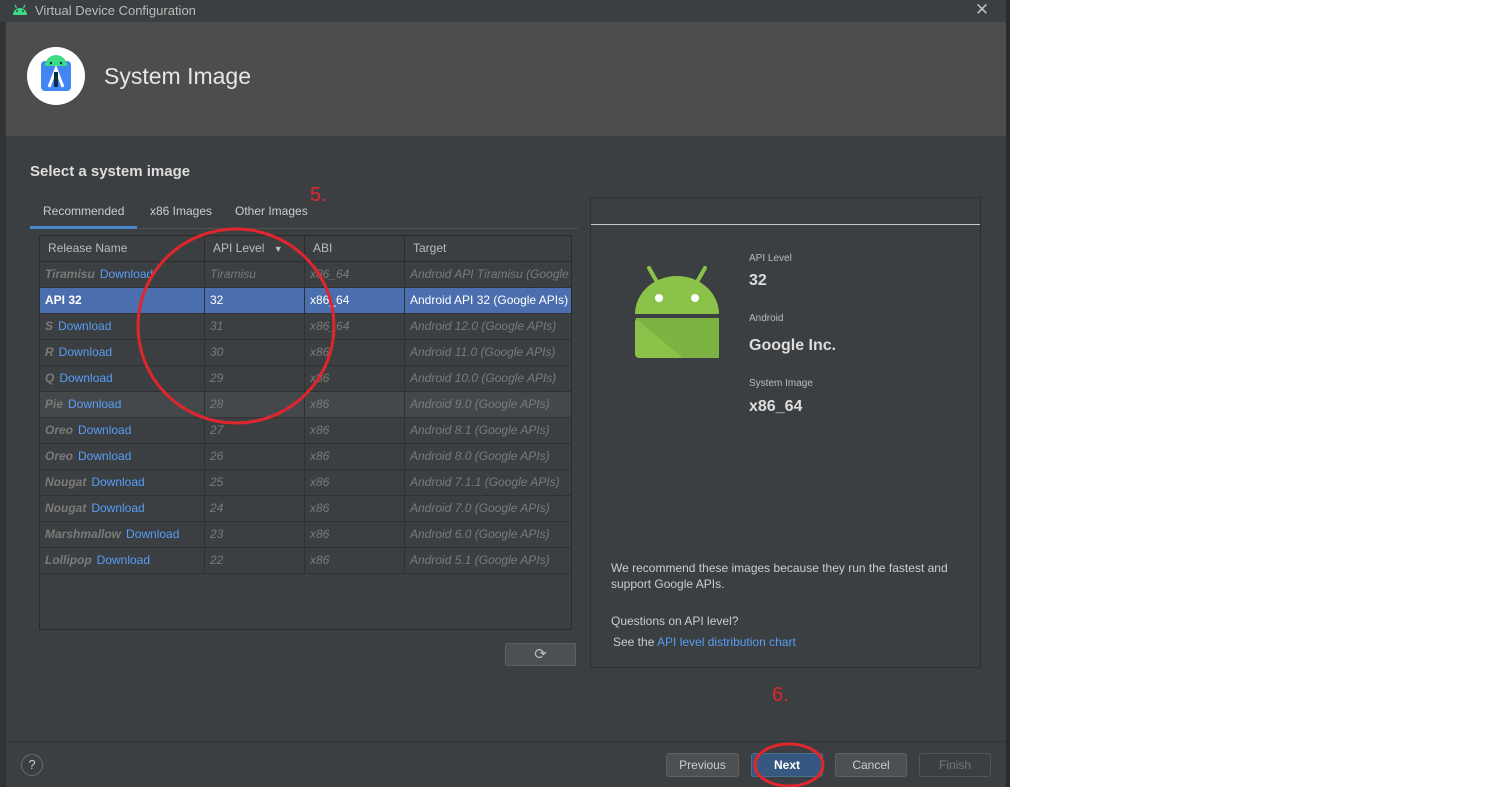 The image size is (1506, 787). Describe the element at coordinates (1008, 393) in the screenshot. I see `background-editor-edge` at that location.